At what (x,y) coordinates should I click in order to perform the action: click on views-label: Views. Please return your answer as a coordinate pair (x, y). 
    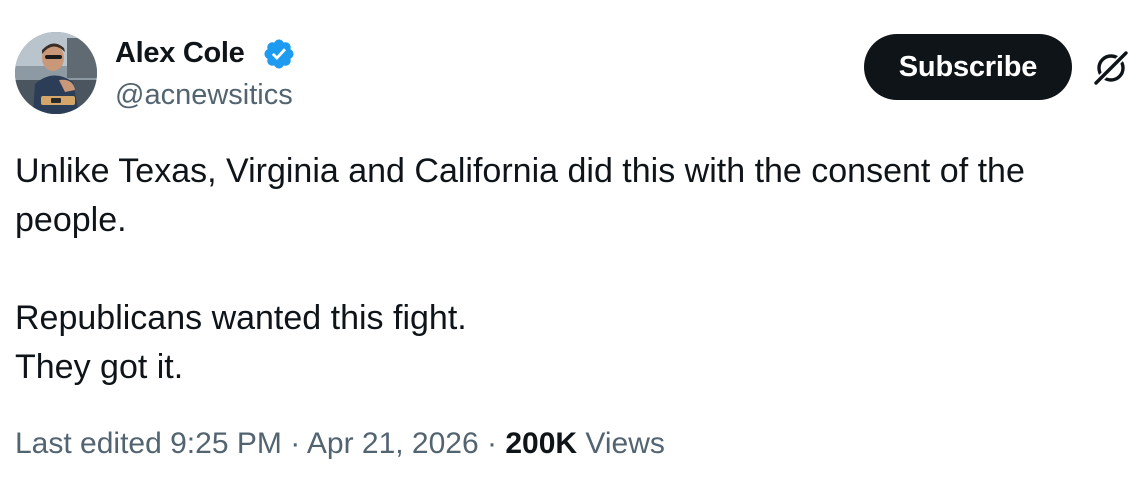
    Looking at the image, I should click on (625, 443).